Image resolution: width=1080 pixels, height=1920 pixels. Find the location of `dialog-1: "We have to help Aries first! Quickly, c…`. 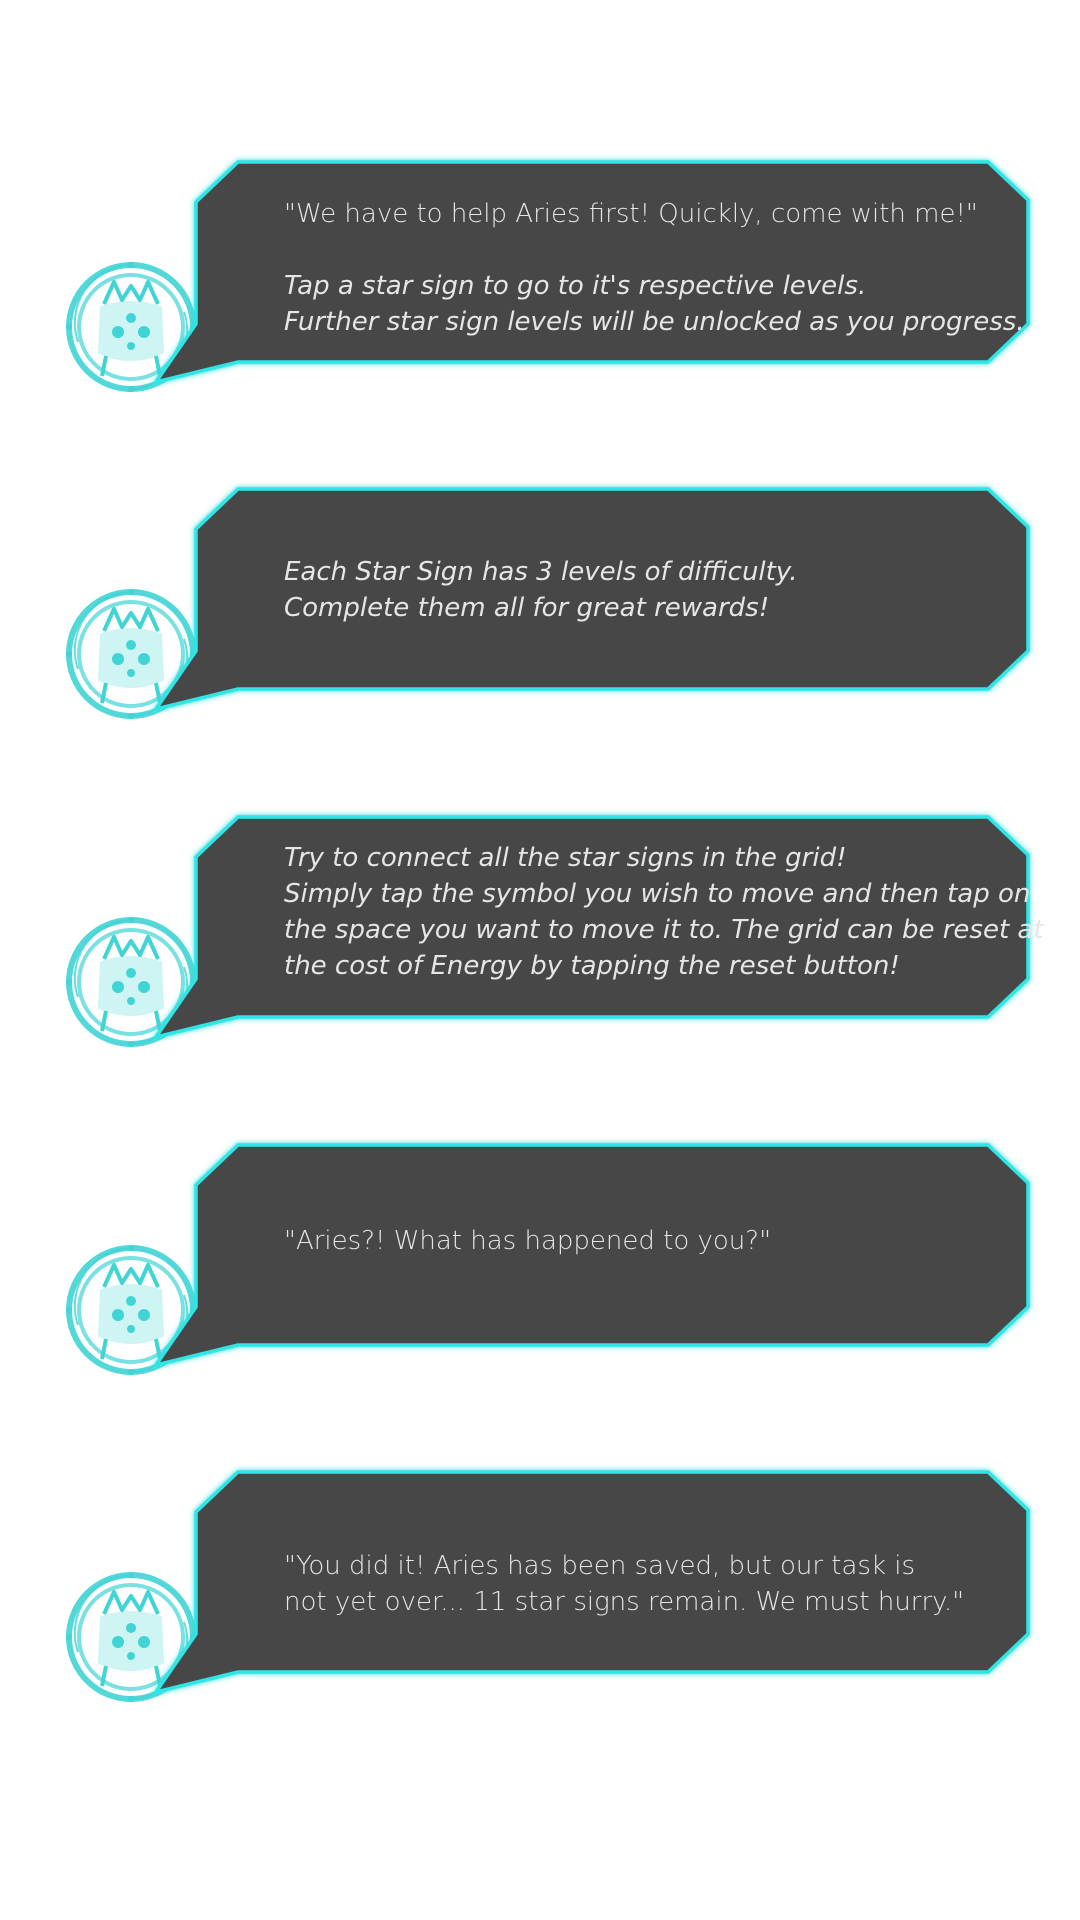

dialog-1: "We have to help Aries first! Quickly, c… is located at coordinates (540, 280).